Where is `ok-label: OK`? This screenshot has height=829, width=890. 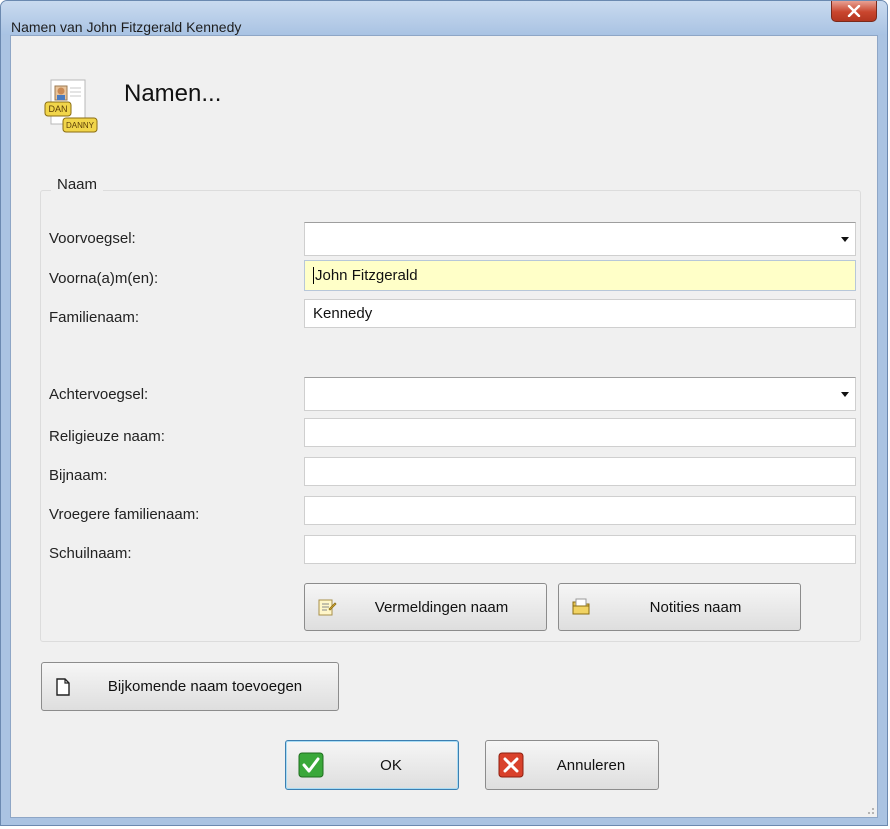 ok-label: OK is located at coordinates (391, 765).